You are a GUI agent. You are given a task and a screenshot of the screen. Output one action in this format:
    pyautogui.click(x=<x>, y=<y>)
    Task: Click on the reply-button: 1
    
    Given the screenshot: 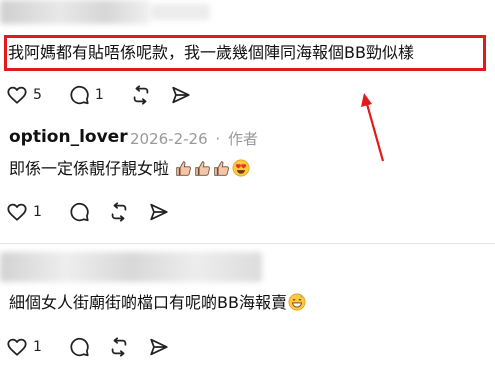 What is the action you would take?
    pyautogui.click(x=90, y=95)
    